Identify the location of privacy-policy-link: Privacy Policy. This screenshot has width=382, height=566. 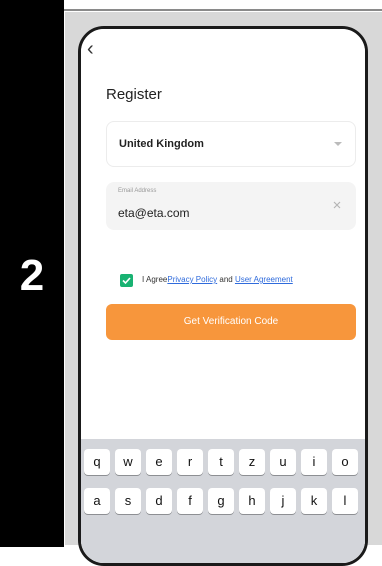
(192, 279).